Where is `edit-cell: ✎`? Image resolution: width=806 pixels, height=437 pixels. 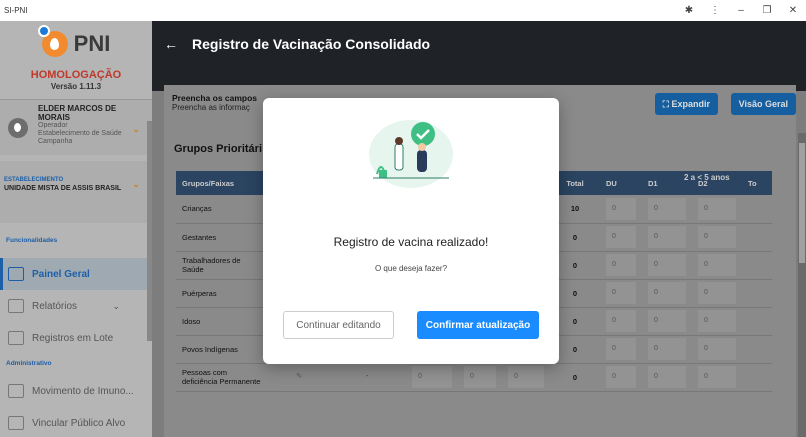 edit-cell: ✎ is located at coordinates (296, 377).